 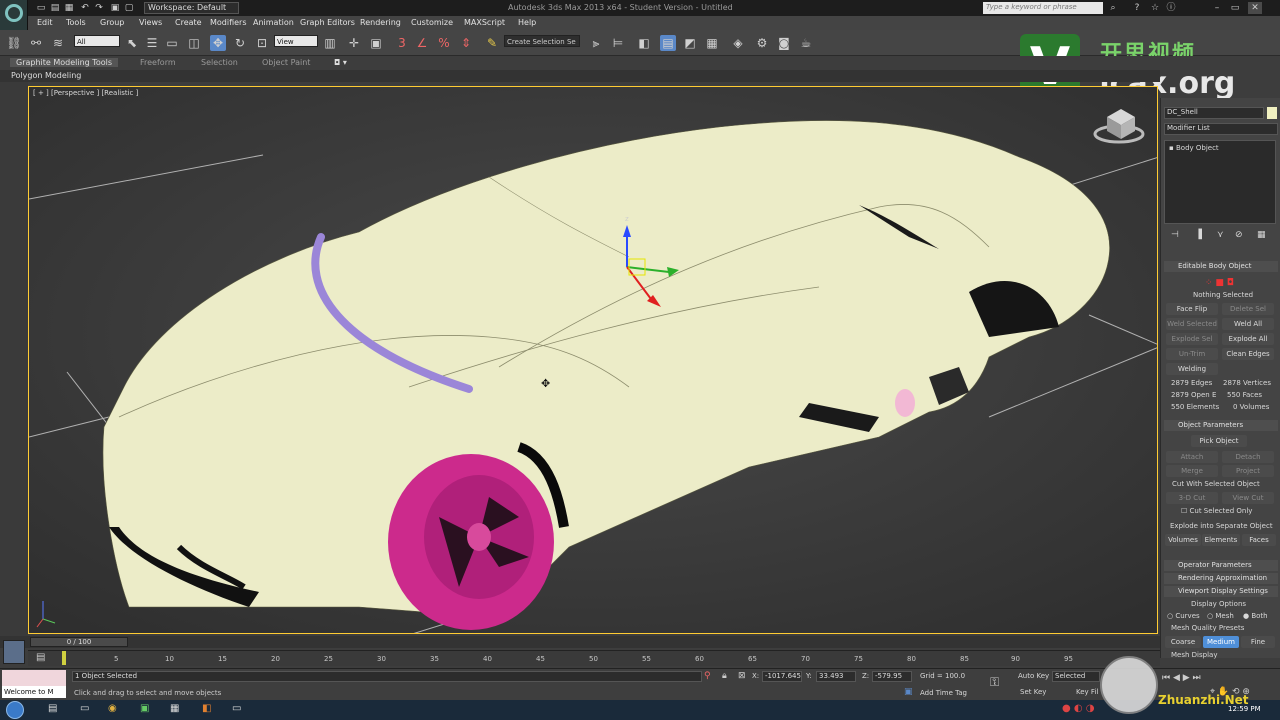 I want to click on open-file-icon: ▤, so click(x=55, y=8).